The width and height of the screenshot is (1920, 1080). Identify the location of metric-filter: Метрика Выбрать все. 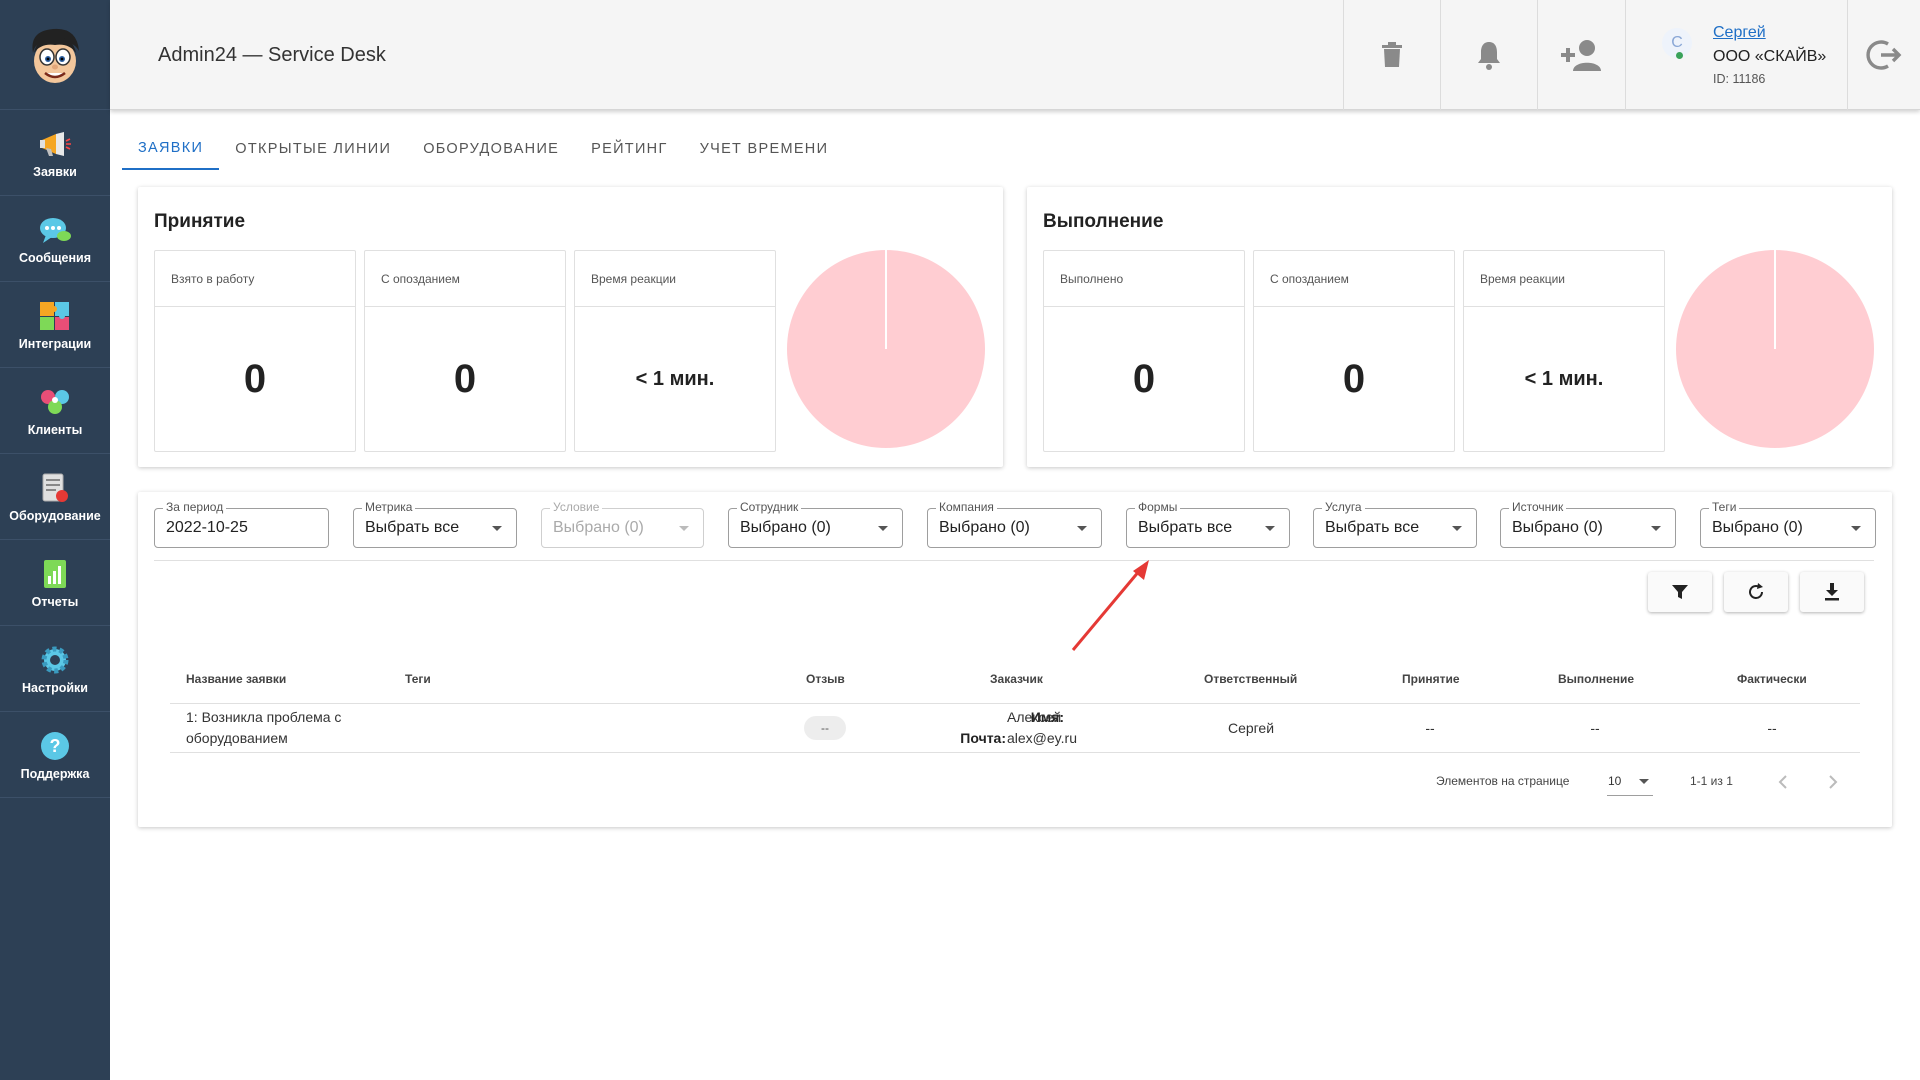
(435, 524).